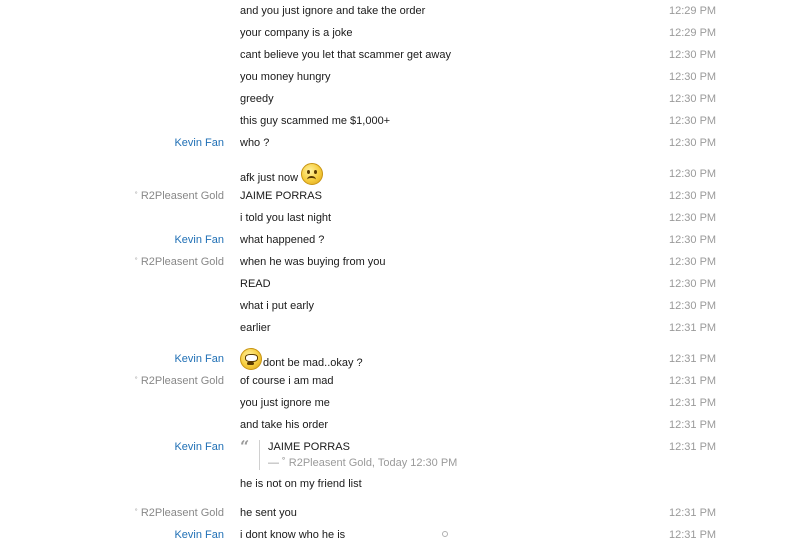  I want to click on sad-face-icon, so click(312, 174).